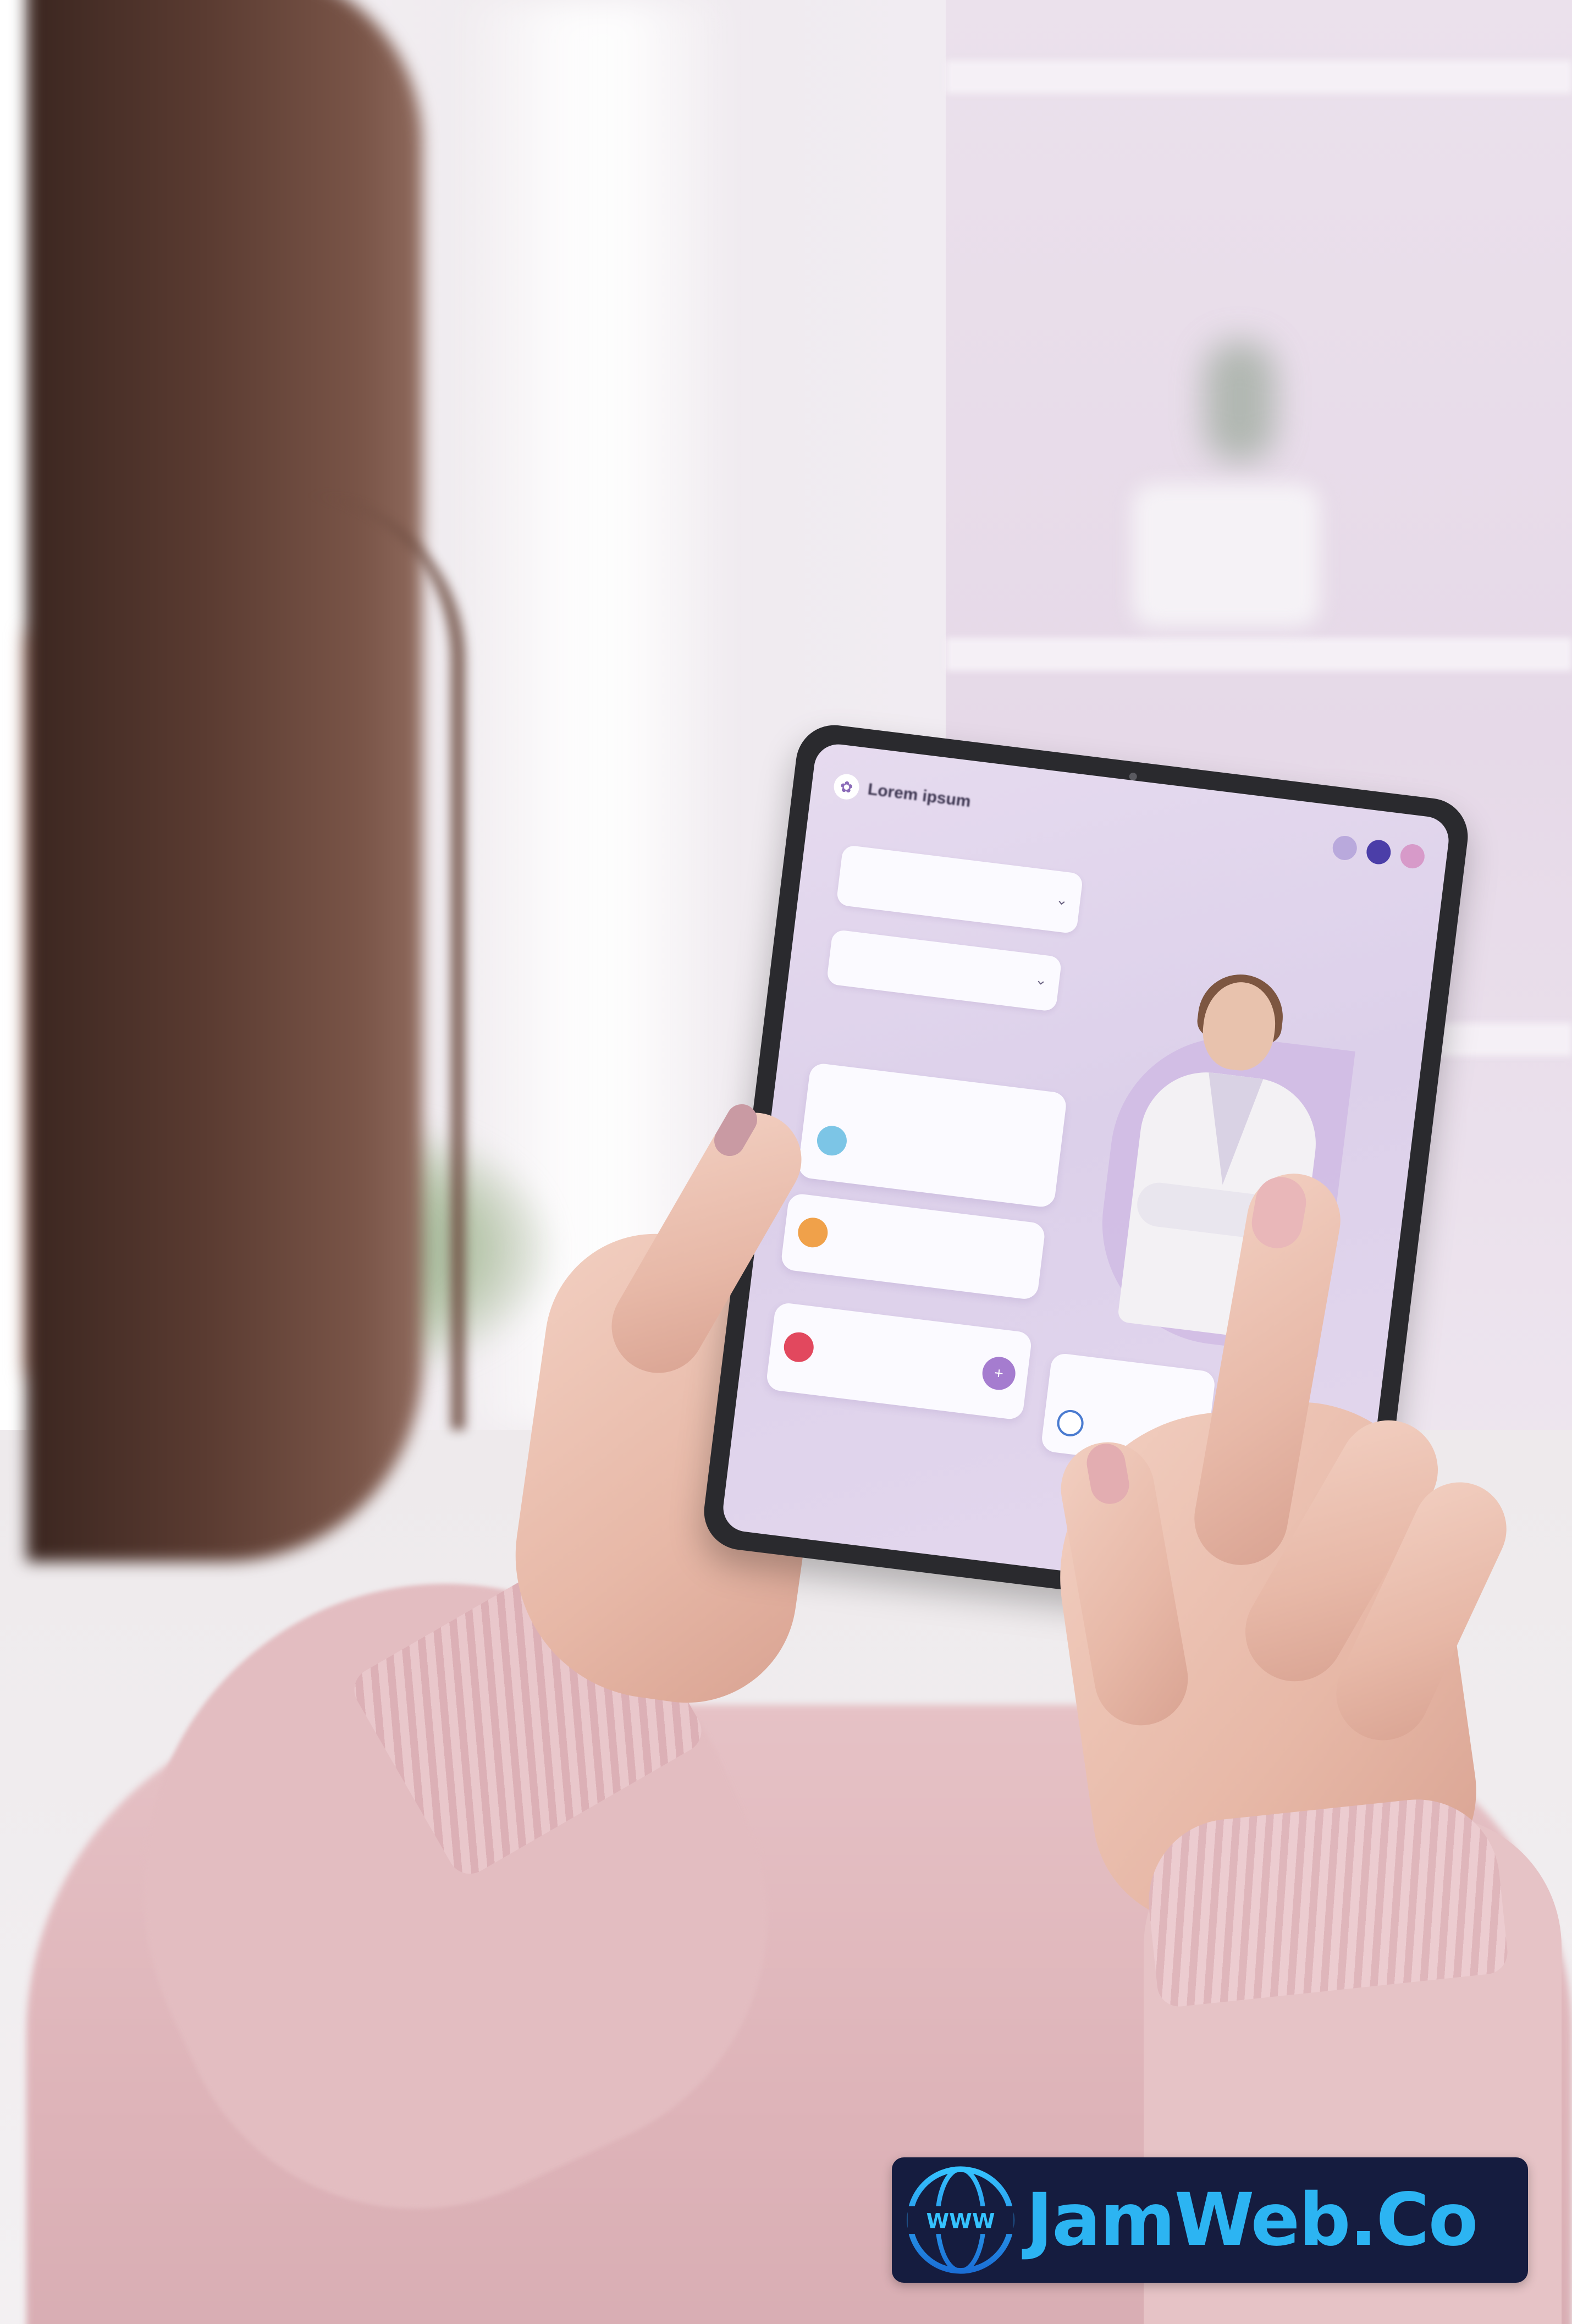  What do you see at coordinates (846, 787) in the screenshot?
I see `app-logo-icon: ✿` at bounding box center [846, 787].